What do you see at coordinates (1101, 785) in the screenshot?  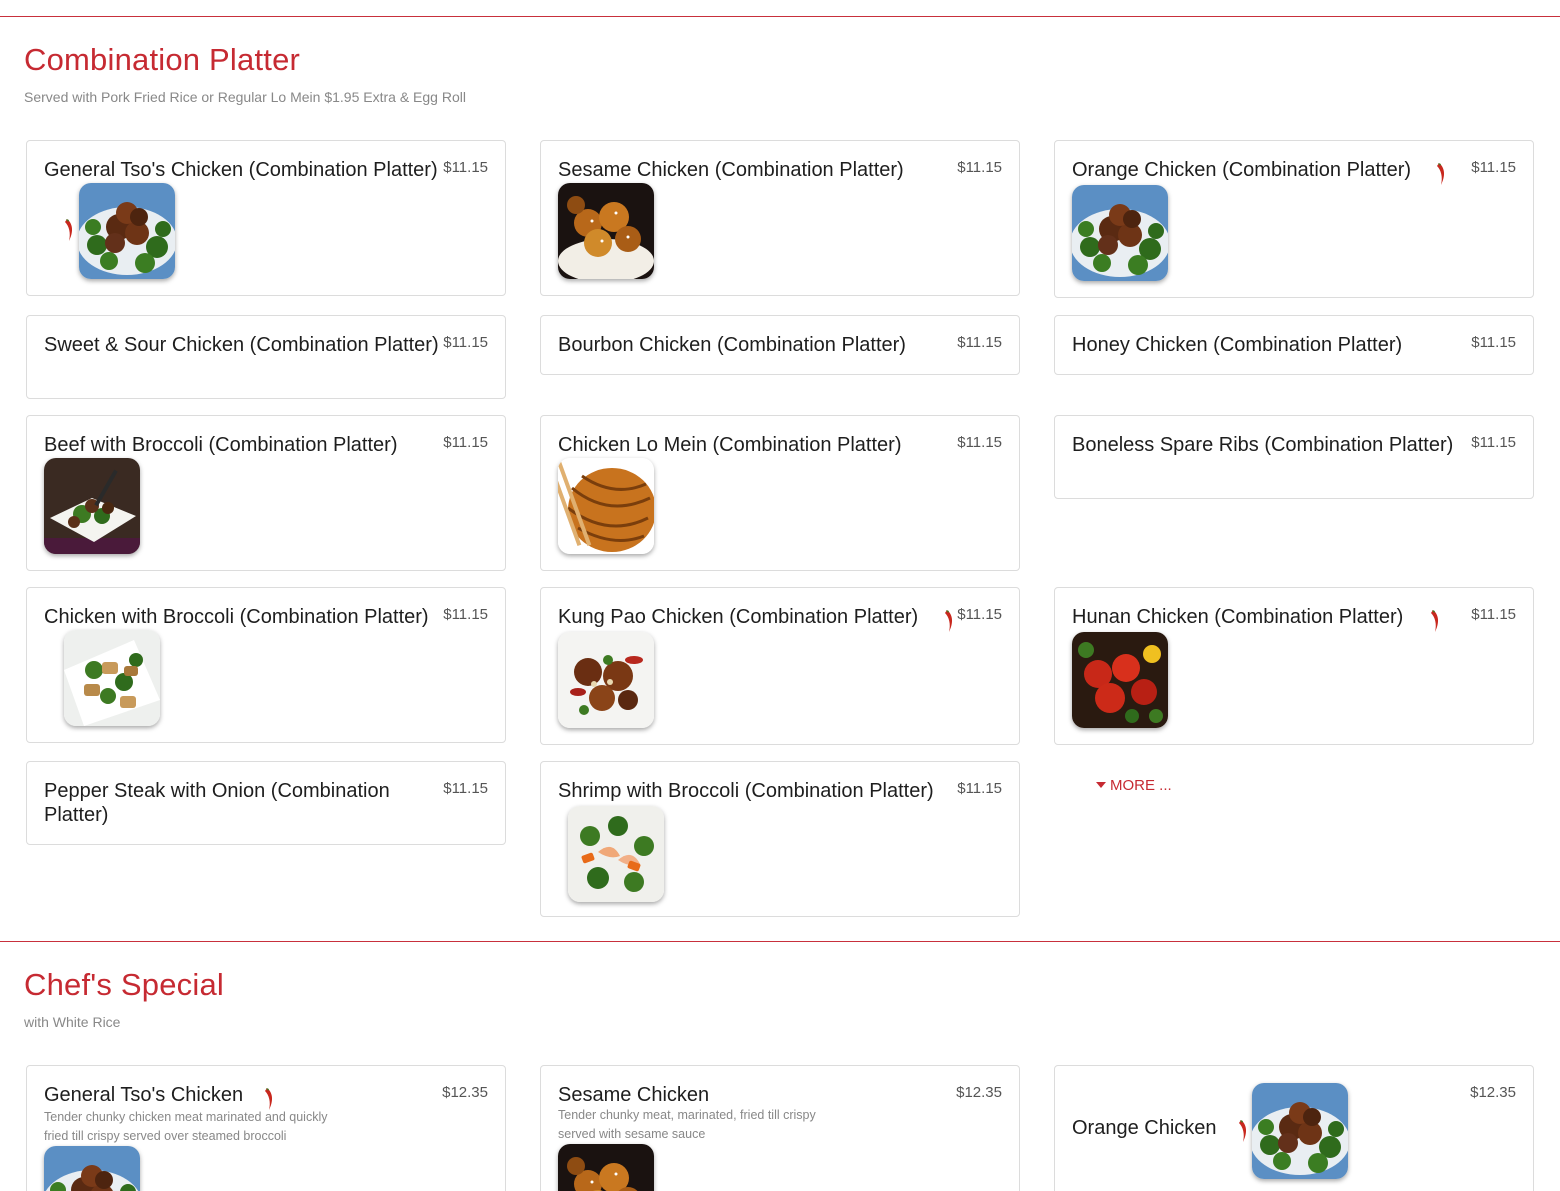 I see `caret-down-icon` at bounding box center [1101, 785].